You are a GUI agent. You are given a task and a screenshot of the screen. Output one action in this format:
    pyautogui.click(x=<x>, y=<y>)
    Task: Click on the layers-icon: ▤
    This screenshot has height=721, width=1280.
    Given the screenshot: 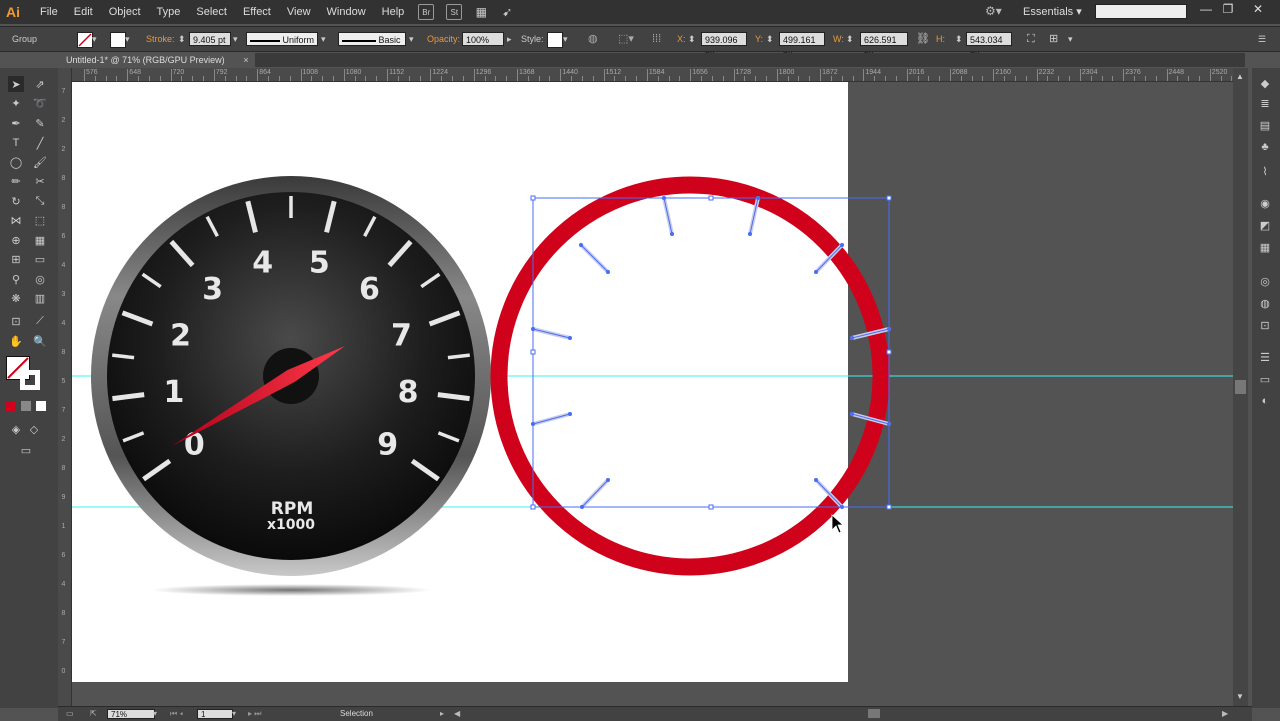 What is the action you would take?
    pyautogui.click(x=1265, y=125)
    